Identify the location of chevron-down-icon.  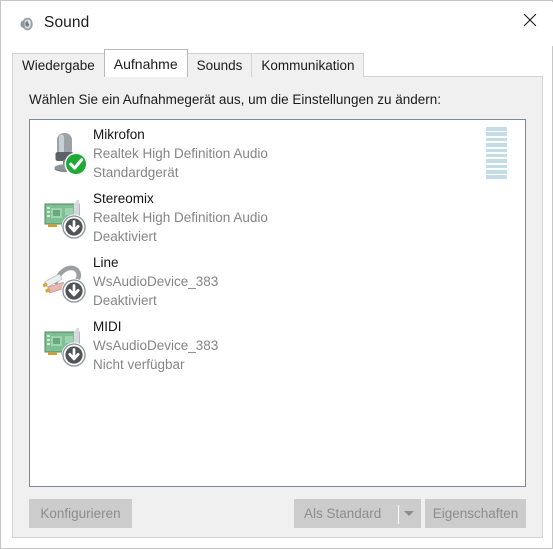
(409, 513).